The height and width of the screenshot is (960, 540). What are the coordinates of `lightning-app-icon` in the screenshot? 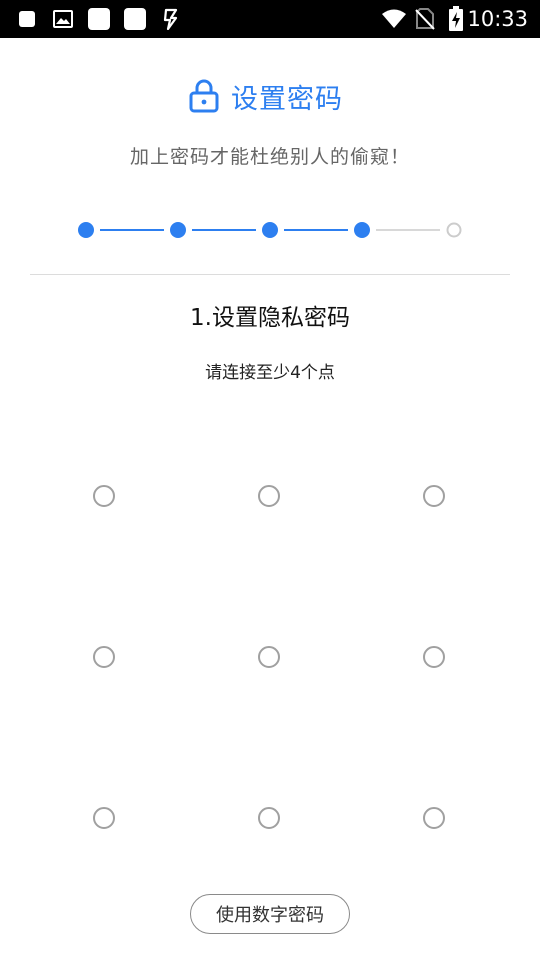 It's located at (171, 19).